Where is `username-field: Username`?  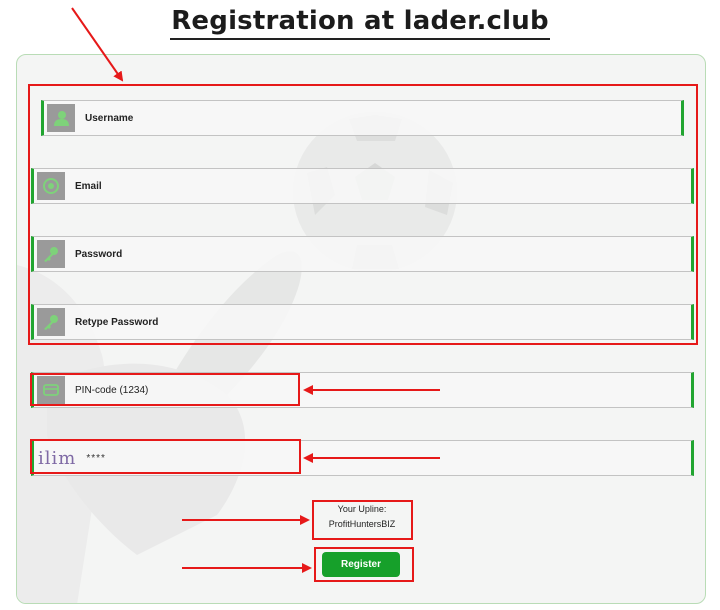
username-field: Username is located at coordinates (362, 118).